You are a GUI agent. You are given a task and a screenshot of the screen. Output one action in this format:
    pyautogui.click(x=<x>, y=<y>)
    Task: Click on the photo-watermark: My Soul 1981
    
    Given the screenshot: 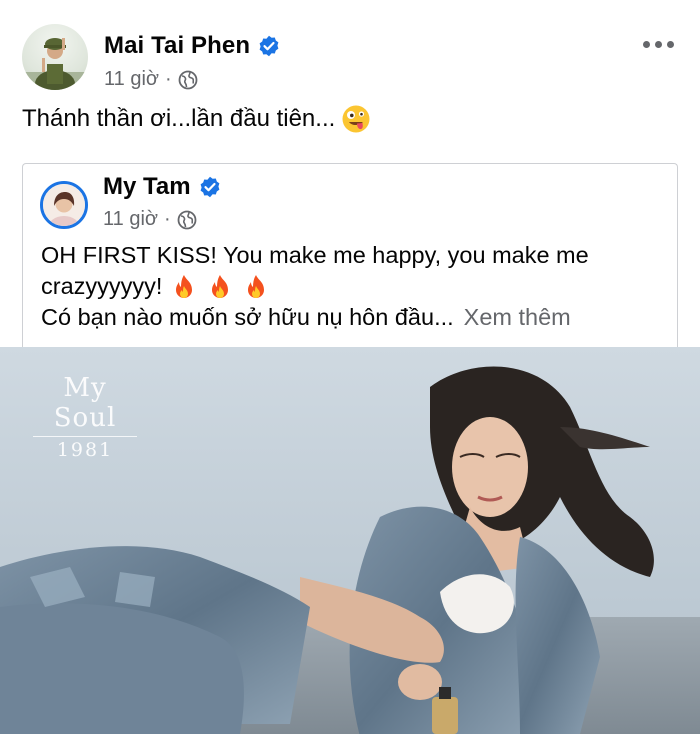 What is the action you would take?
    pyautogui.click(x=85, y=417)
    